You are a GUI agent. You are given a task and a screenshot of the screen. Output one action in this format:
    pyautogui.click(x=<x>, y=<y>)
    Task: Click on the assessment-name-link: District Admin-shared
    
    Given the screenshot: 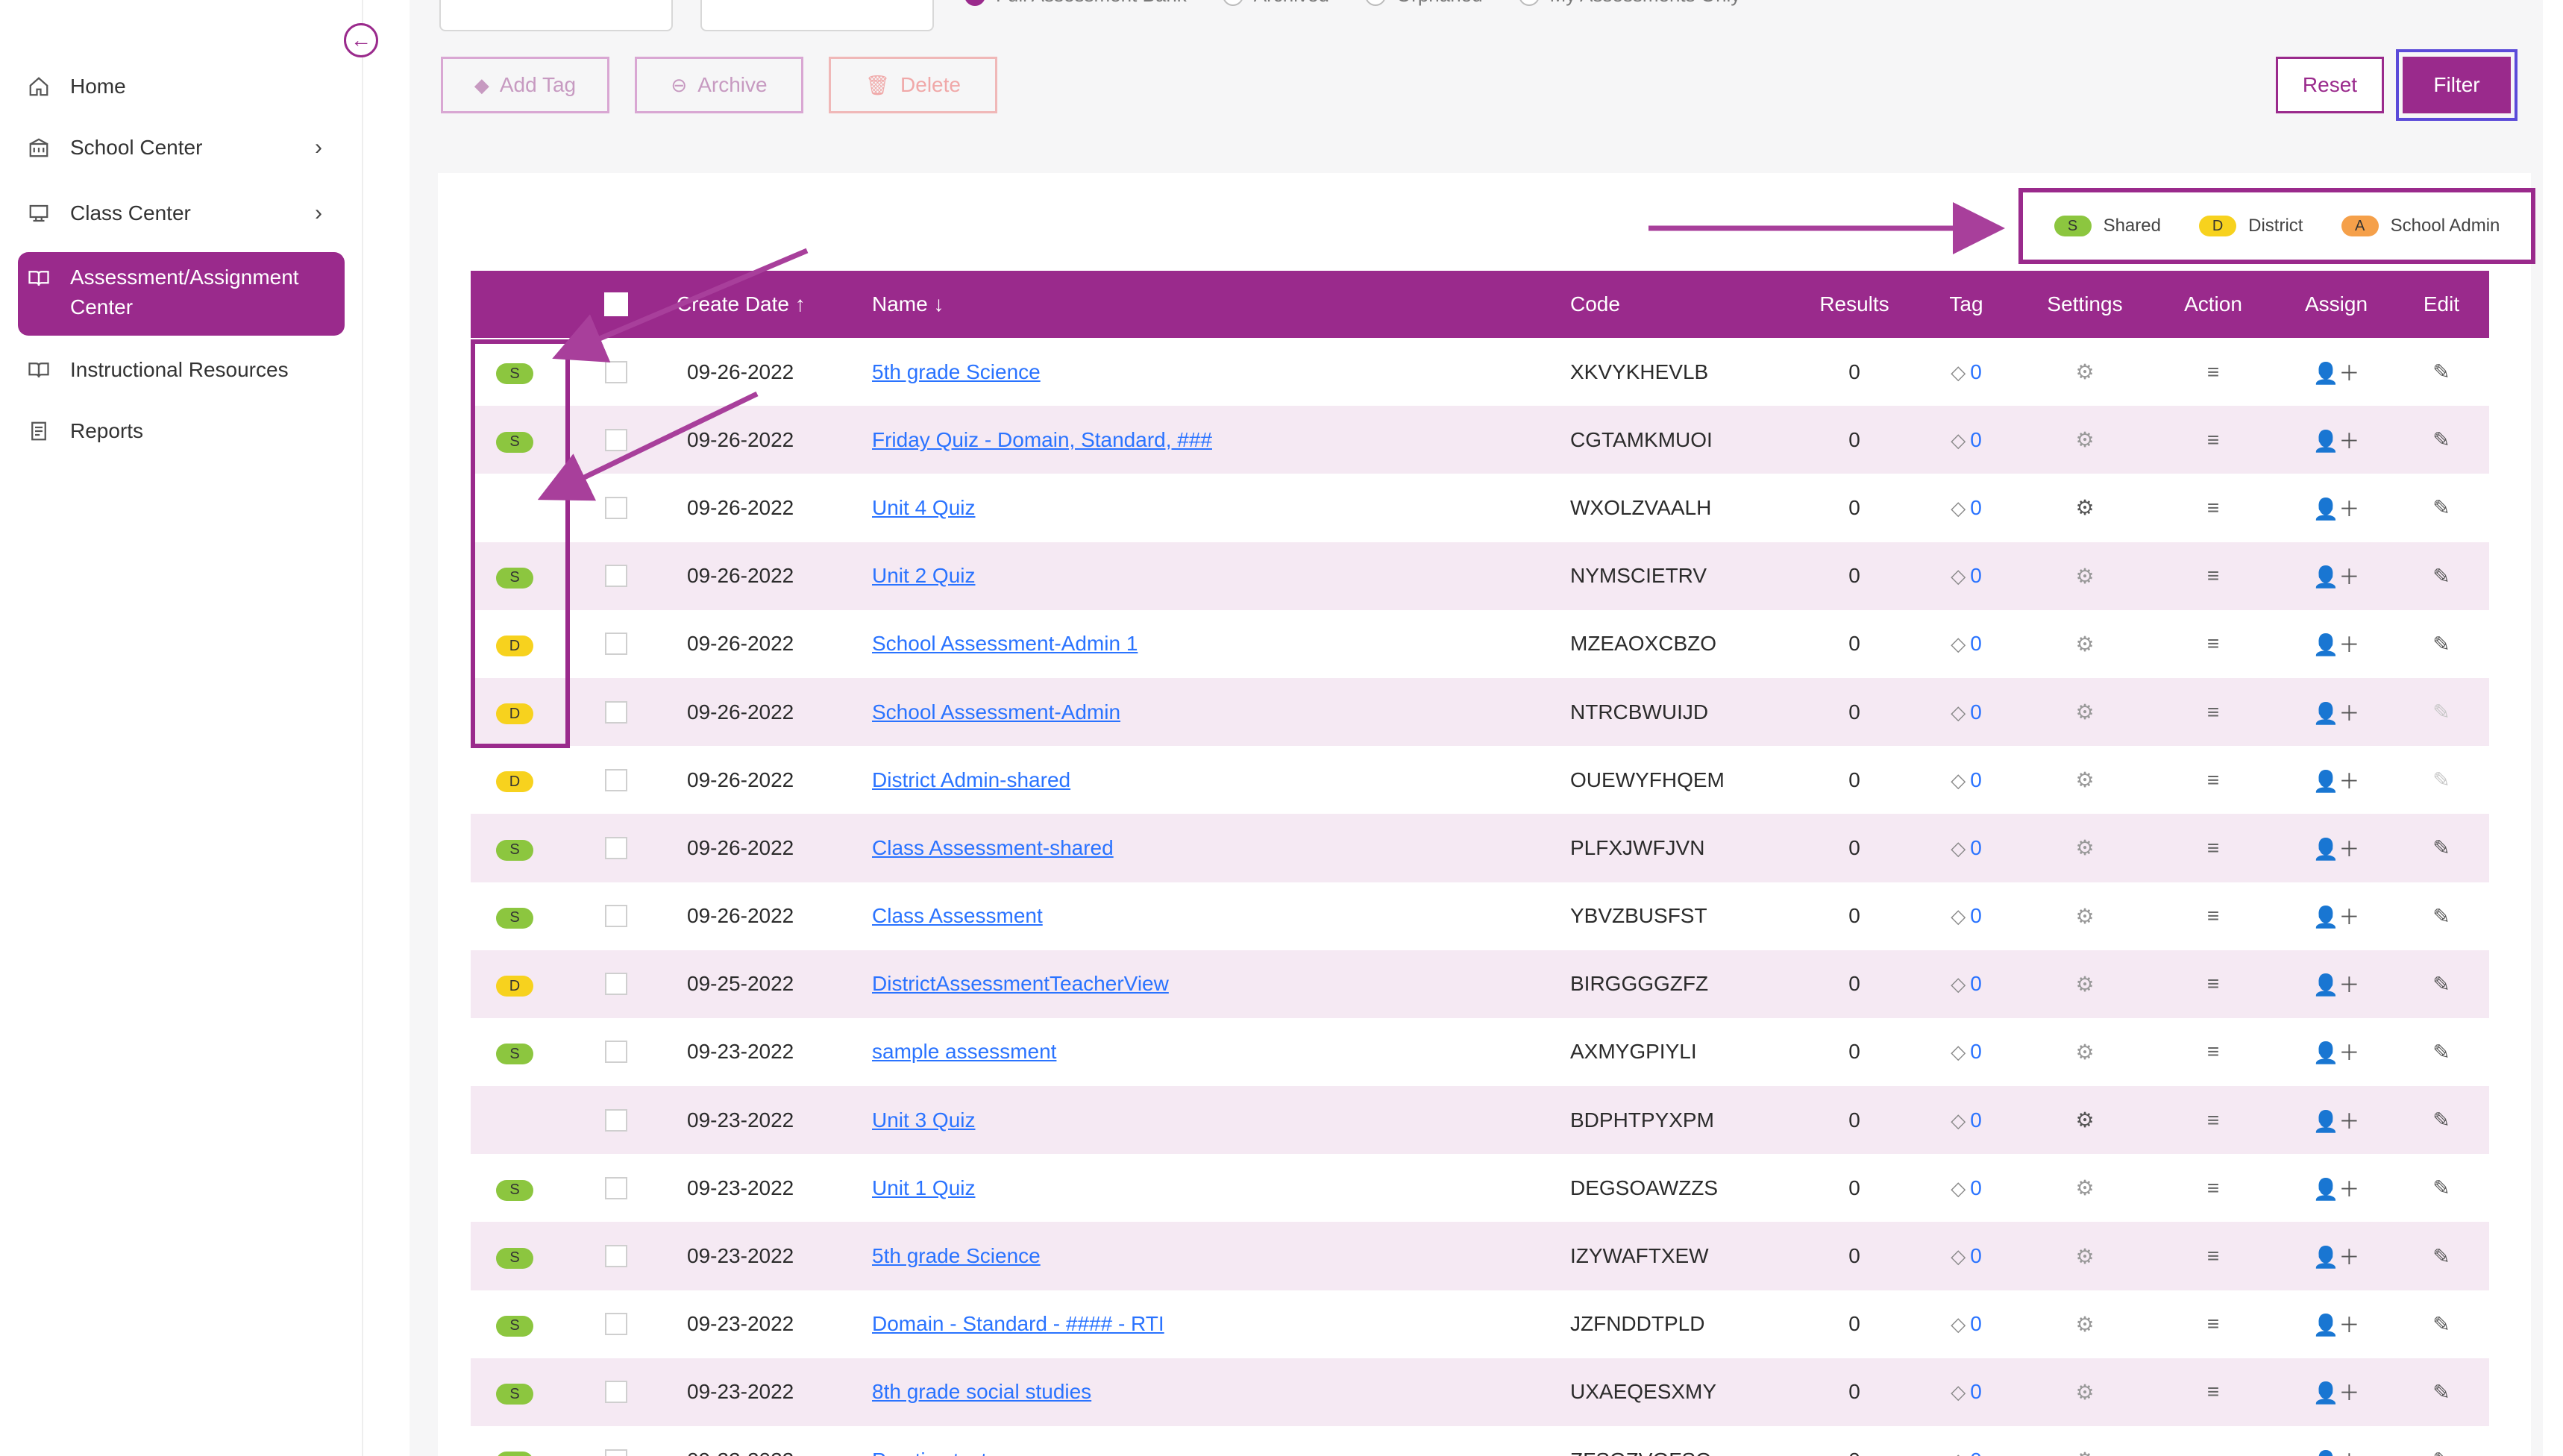 What is the action you would take?
    pyautogui.click(x=971, y=779)
    